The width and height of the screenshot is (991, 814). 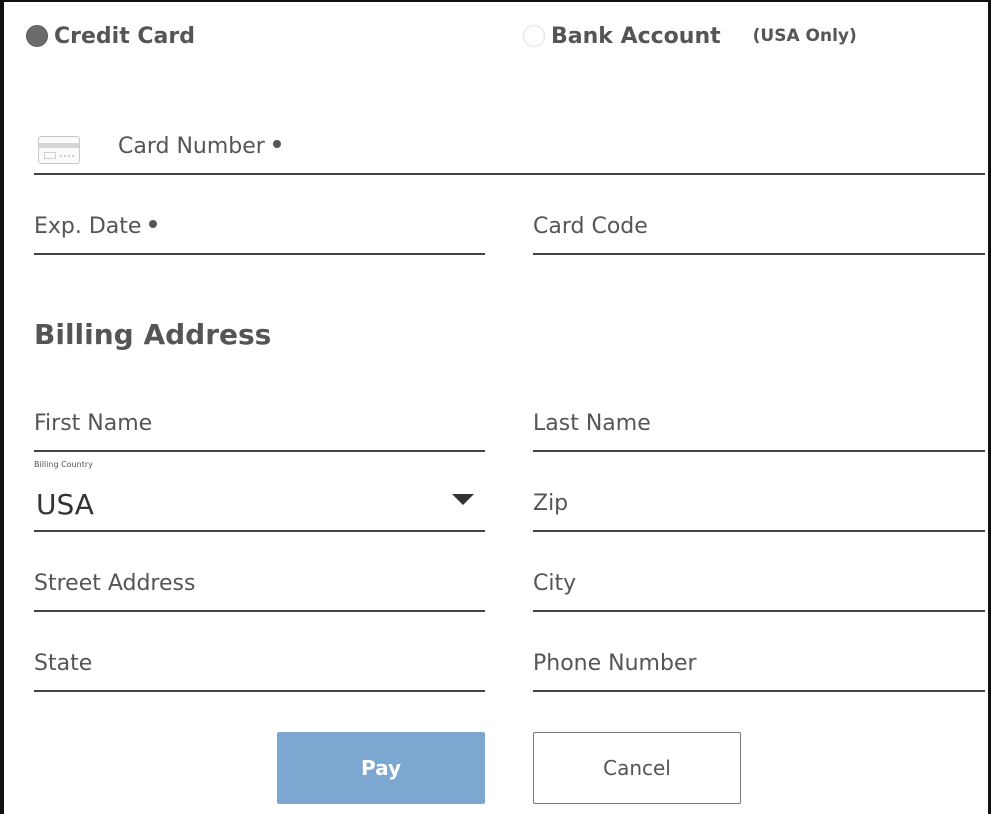 I want to click on last-name-field: Last Name, so click(x=759, y=422).